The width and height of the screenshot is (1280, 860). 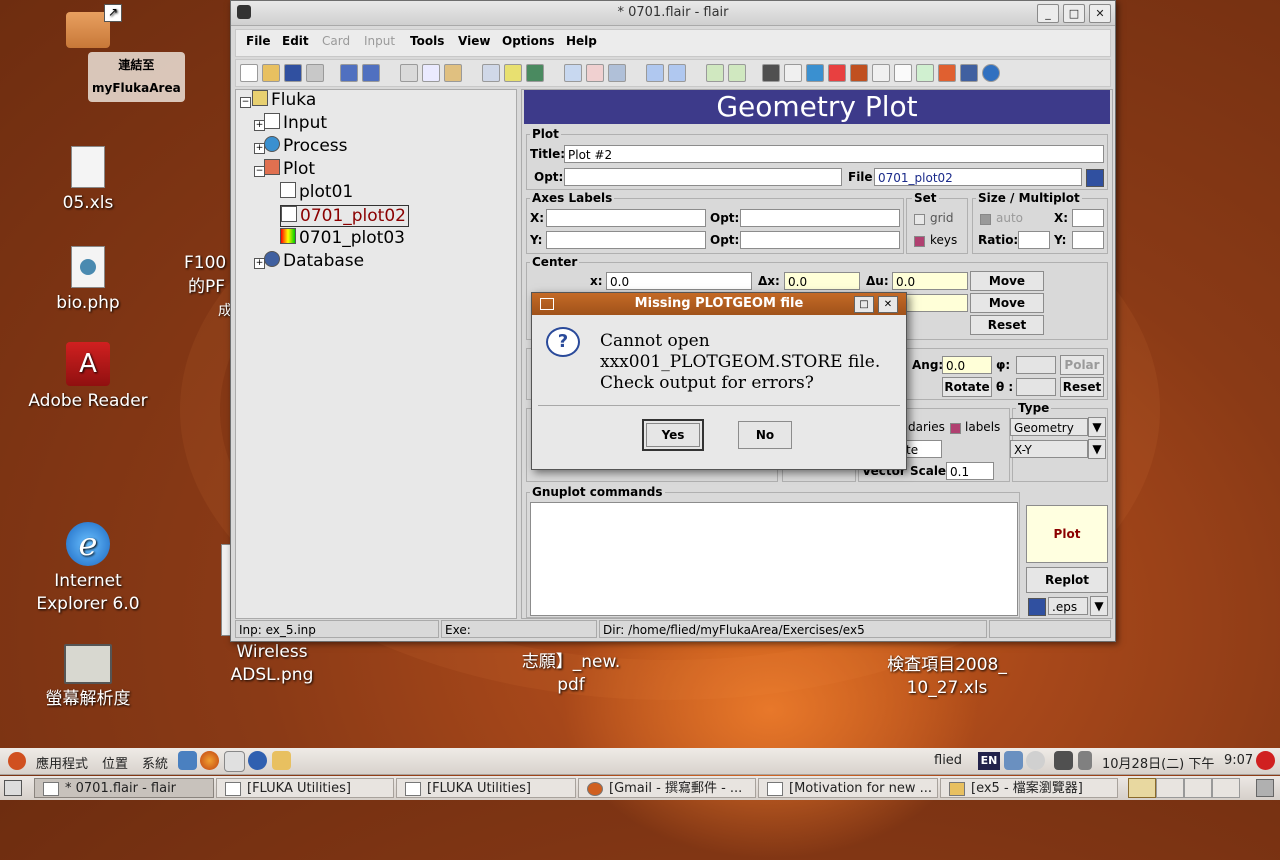 What do you see at coordinates (815, 73) in the screenshot?
I see `run-icon` at bounding box center [815, 73].